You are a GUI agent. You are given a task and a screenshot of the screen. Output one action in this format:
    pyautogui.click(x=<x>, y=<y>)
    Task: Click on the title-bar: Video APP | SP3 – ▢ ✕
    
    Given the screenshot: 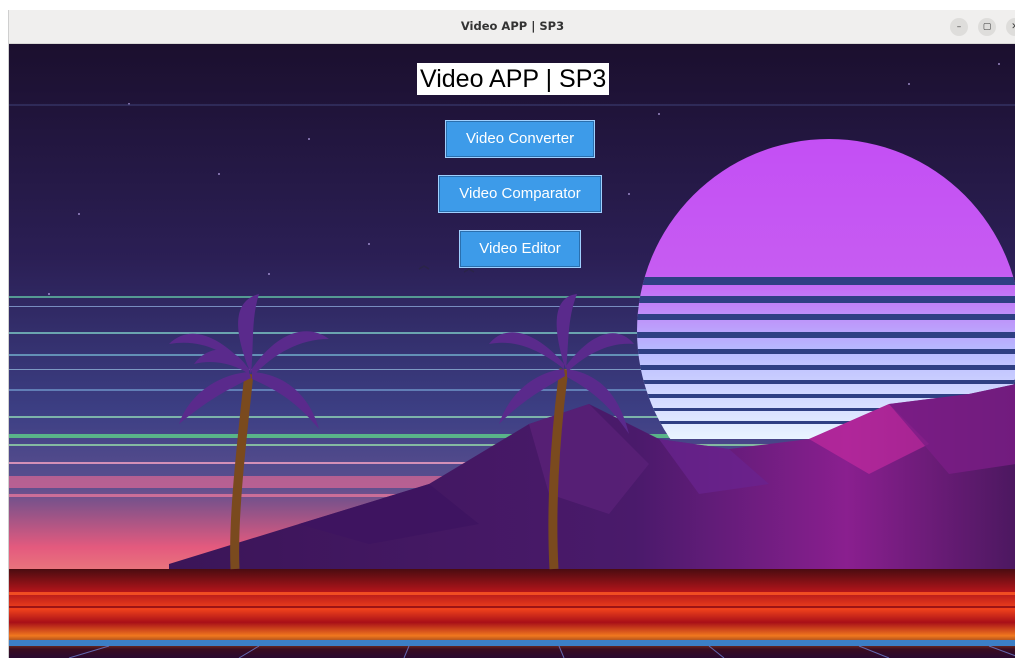 What is the action you would take?
    pyautogui.click(x=512, y=27)
    